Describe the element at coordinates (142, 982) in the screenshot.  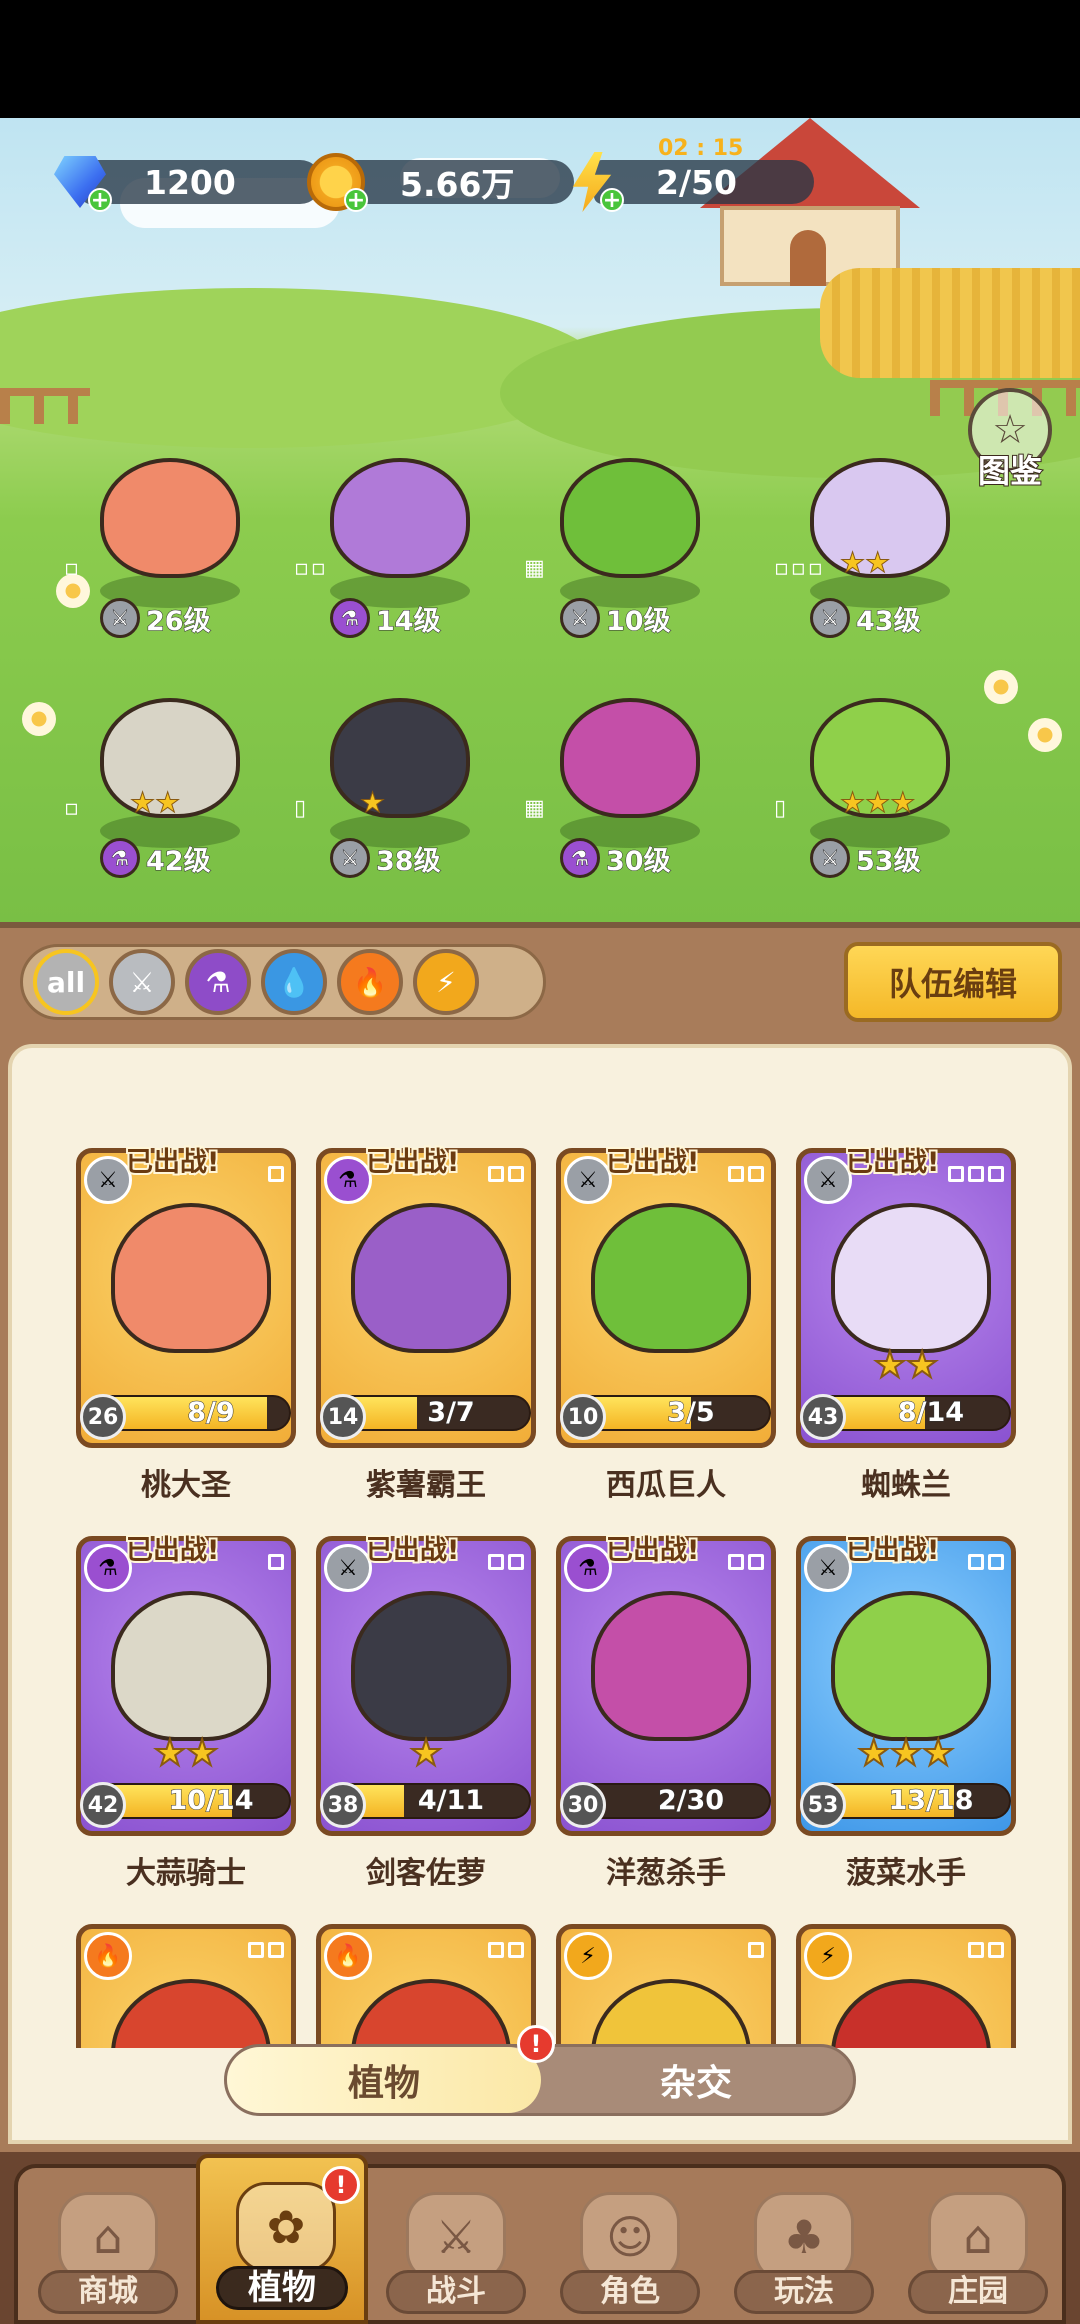
I see `filter-sword-icon: ⚔` at that location.